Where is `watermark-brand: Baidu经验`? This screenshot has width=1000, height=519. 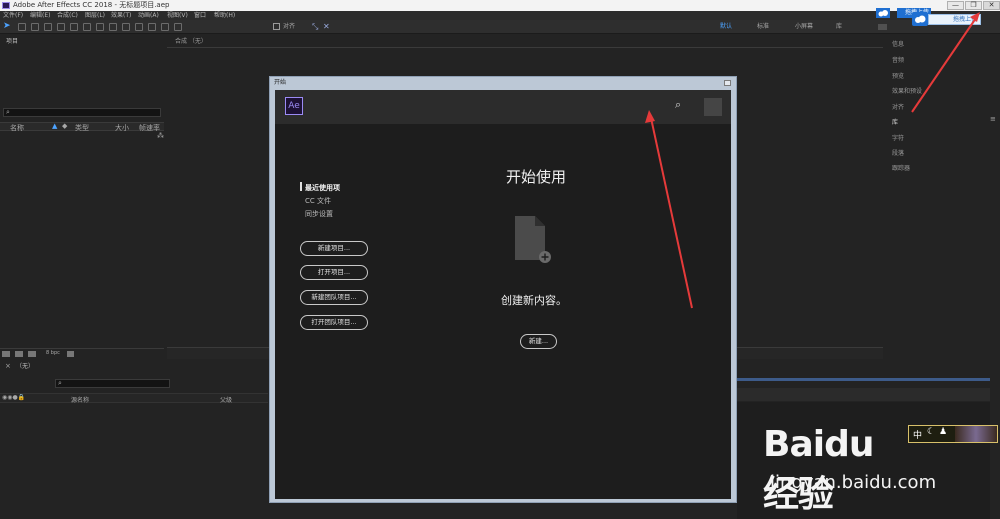
watermark-brand: Baidu经验 is located at coordinates (818, 469).